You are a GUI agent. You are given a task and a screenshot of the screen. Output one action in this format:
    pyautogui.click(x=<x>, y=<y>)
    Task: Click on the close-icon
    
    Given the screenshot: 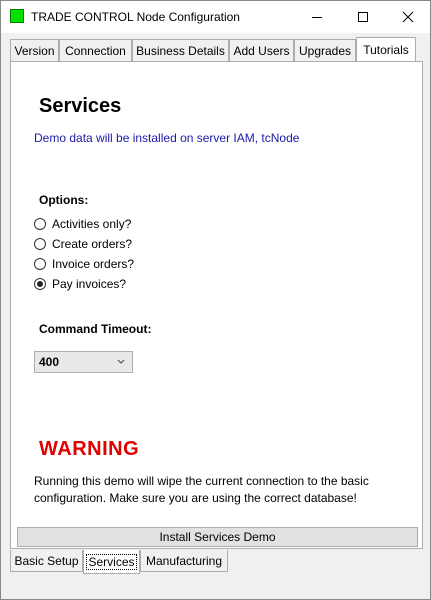 What is the action you would take?
    pyautogui.click(x=408, y=17)
    